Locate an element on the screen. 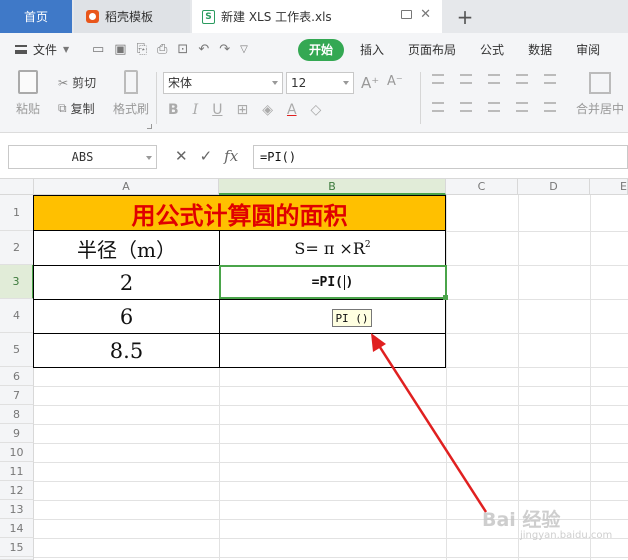 The width and height of the screenshot is (628, 560). tab-insert: 插入 is located at coordinates (372, 50).